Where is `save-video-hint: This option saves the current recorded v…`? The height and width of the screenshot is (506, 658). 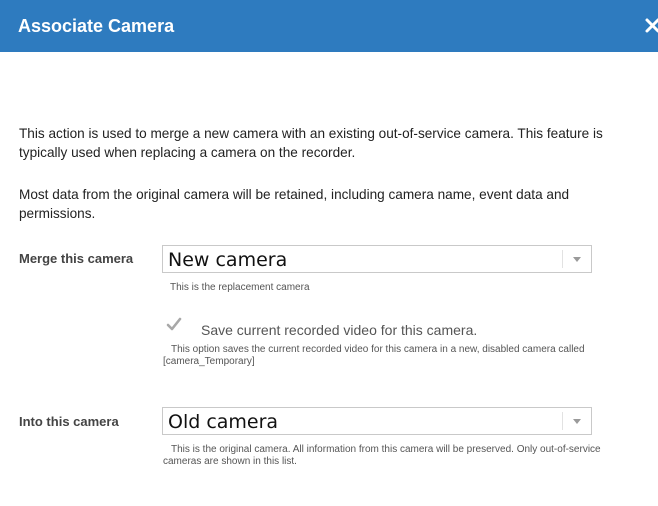
save-video-hint: This option saves the current recorded v… is located at coordinates (374, 355).